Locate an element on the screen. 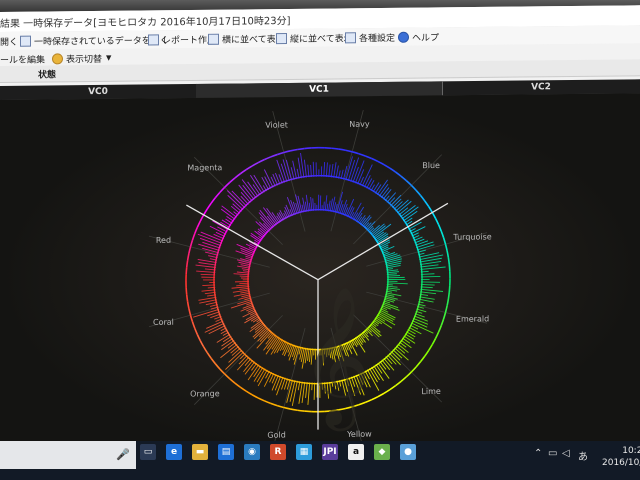 The image size is (640, 480). help-icon is located at coordinates (403, 37).